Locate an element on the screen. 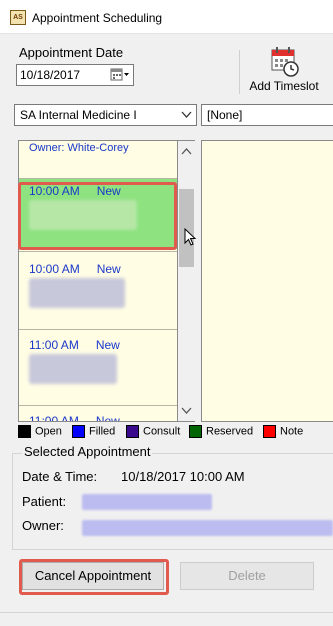 The image size is (333, 626). appointment-date-label: Appointment Date is located at coordinates (71, 52).